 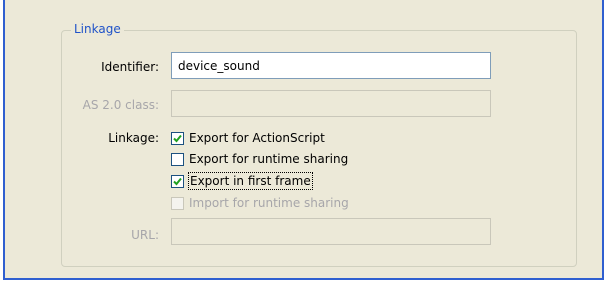 I want to click on export-in-first-frame-checkbox, so click(x=177, y=181).